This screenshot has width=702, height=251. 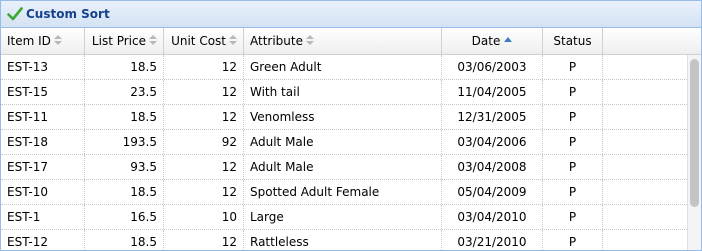 I want to click on cell-date: 03/06/2003, so click(x=492, y=67).